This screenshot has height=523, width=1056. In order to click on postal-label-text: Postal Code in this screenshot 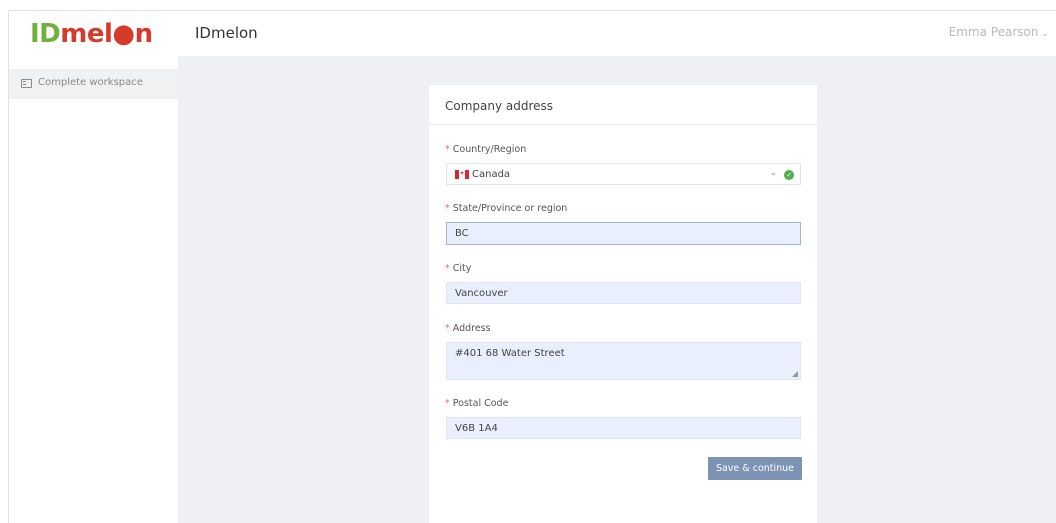, I will do `click(480, 403)`.